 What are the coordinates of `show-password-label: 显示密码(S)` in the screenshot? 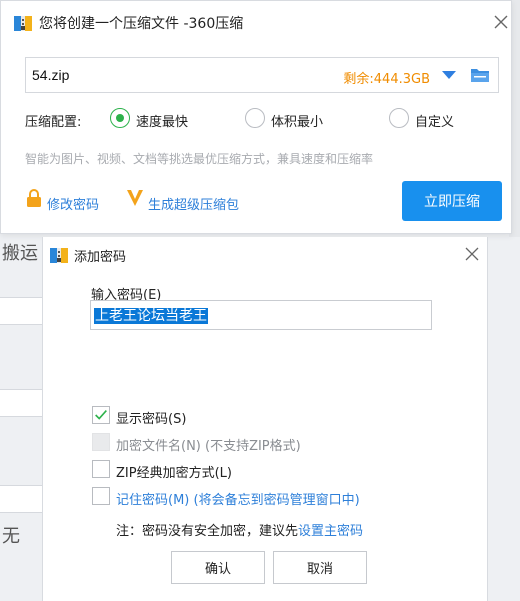 It's located at (151, 417).